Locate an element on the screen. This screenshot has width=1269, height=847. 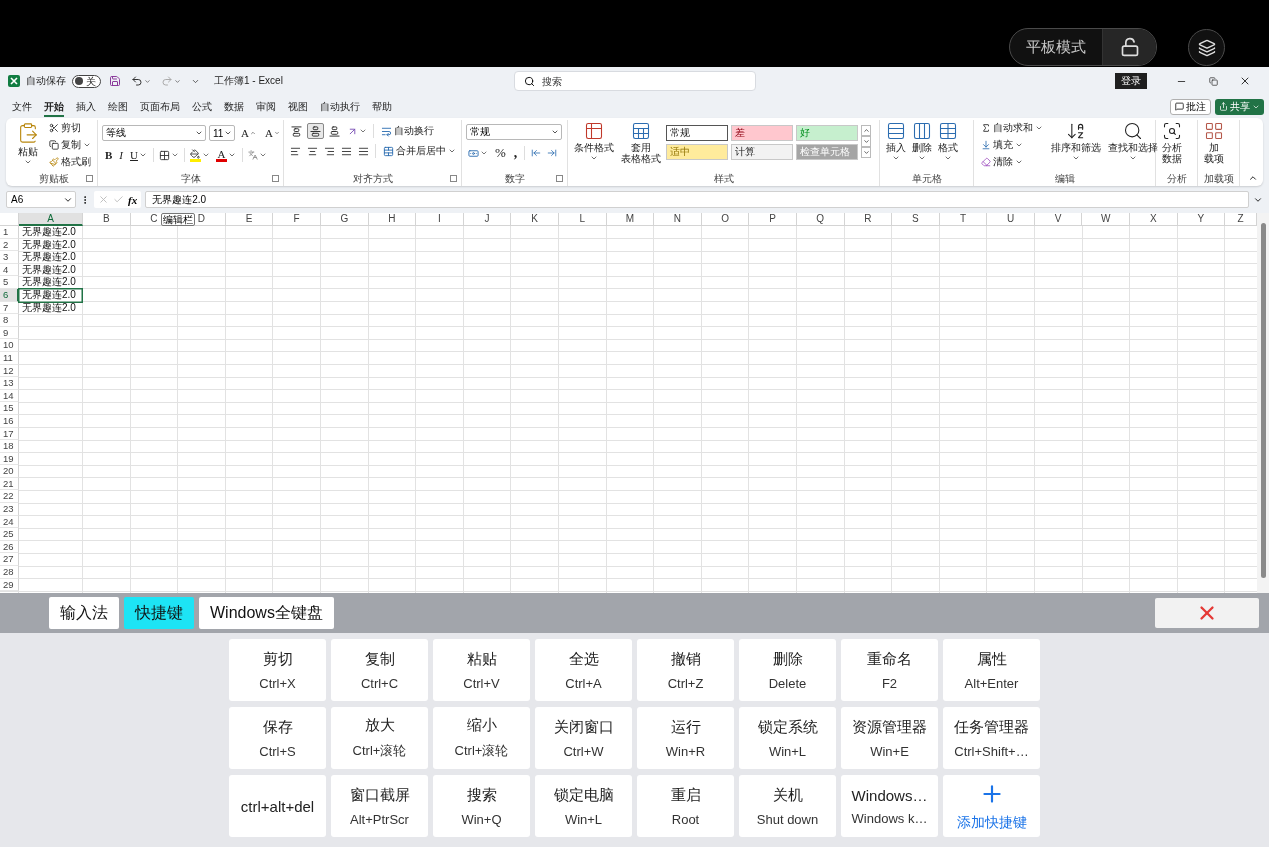
column-header: N is located at coordinates (678, 219).